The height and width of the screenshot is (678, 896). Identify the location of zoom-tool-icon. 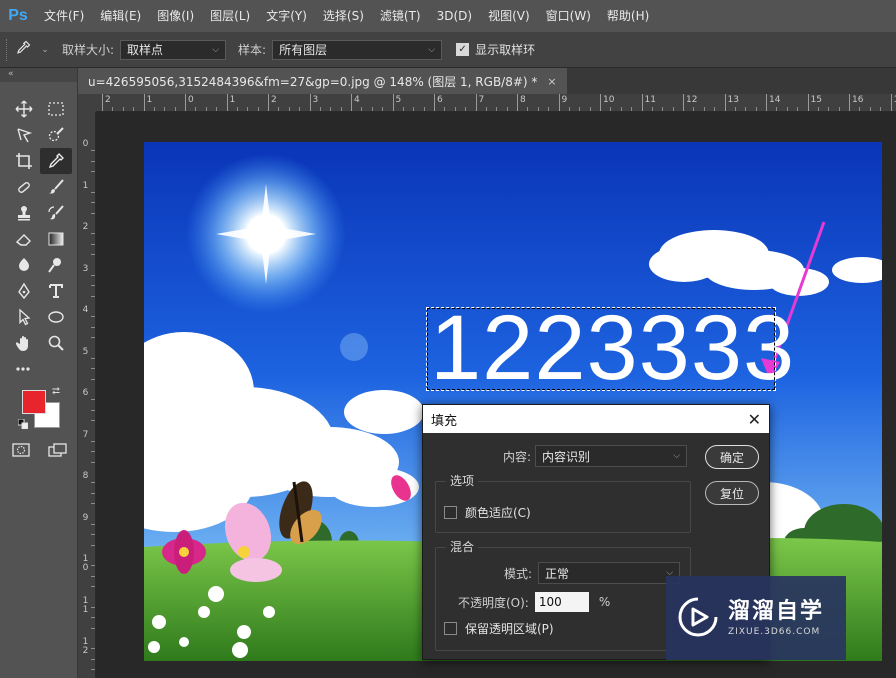
(56, 343).